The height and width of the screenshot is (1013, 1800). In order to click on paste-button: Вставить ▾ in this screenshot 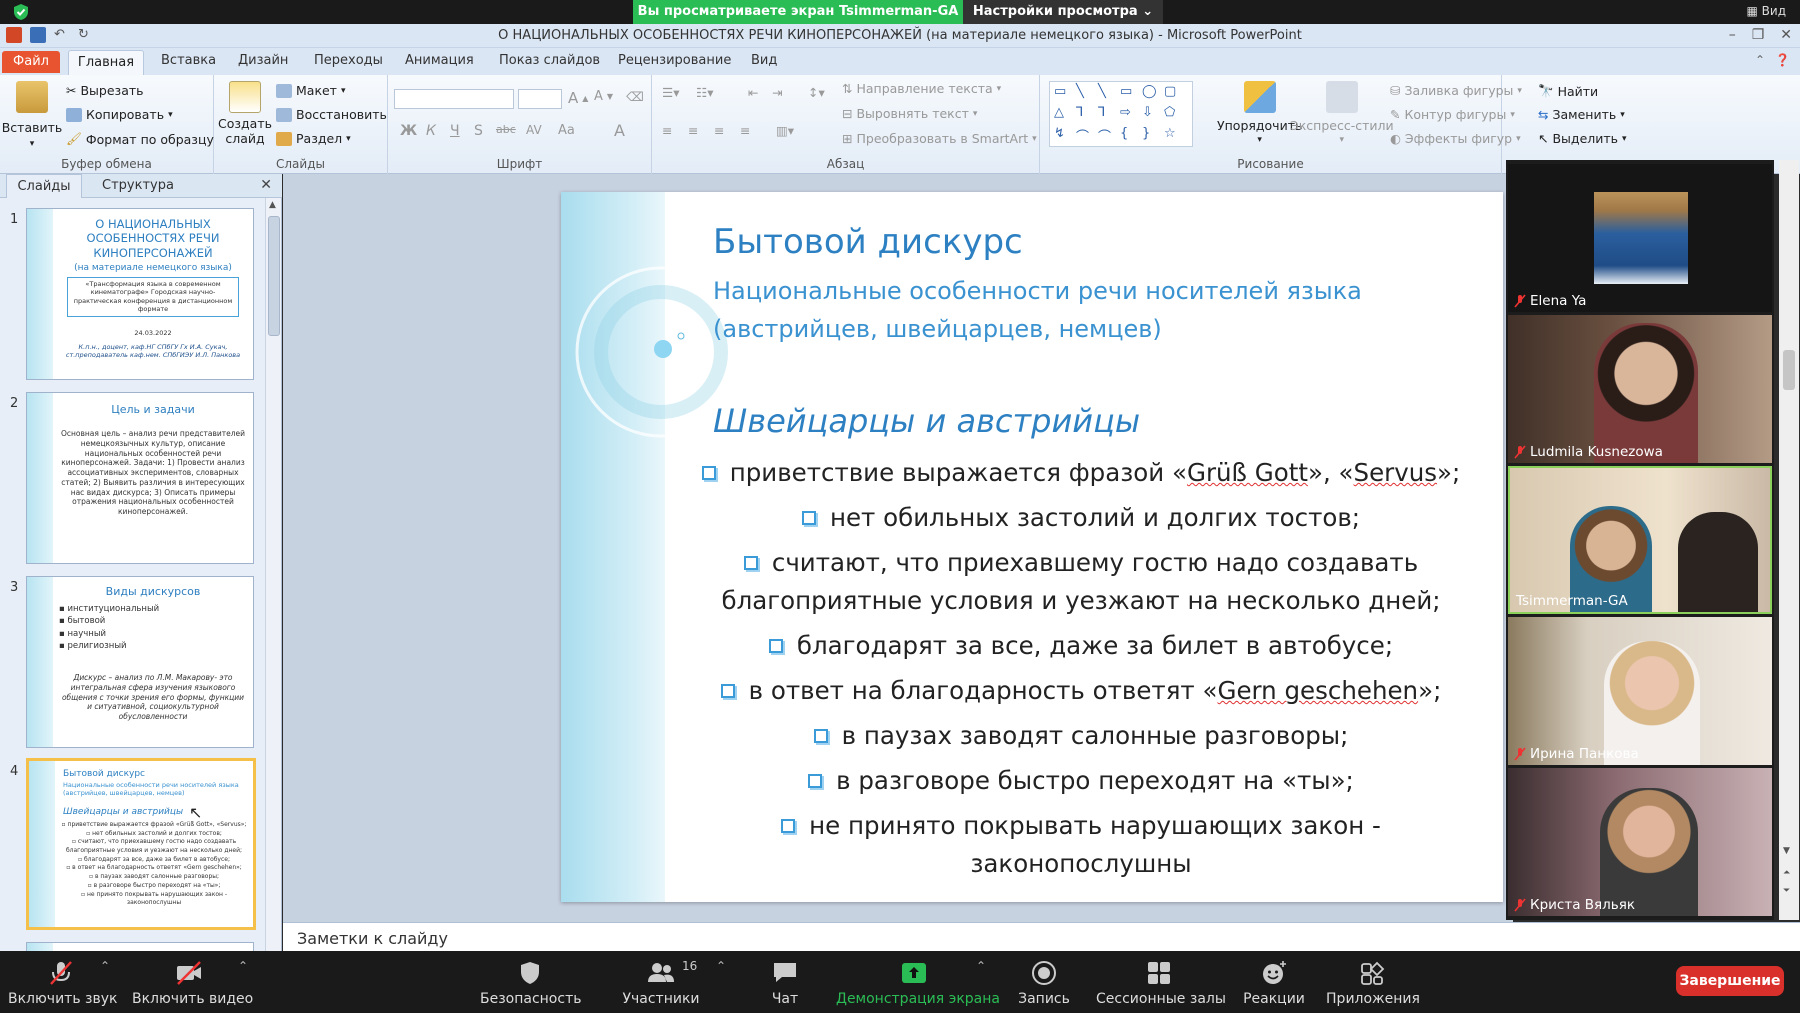, I will do `click(32, 115)`.